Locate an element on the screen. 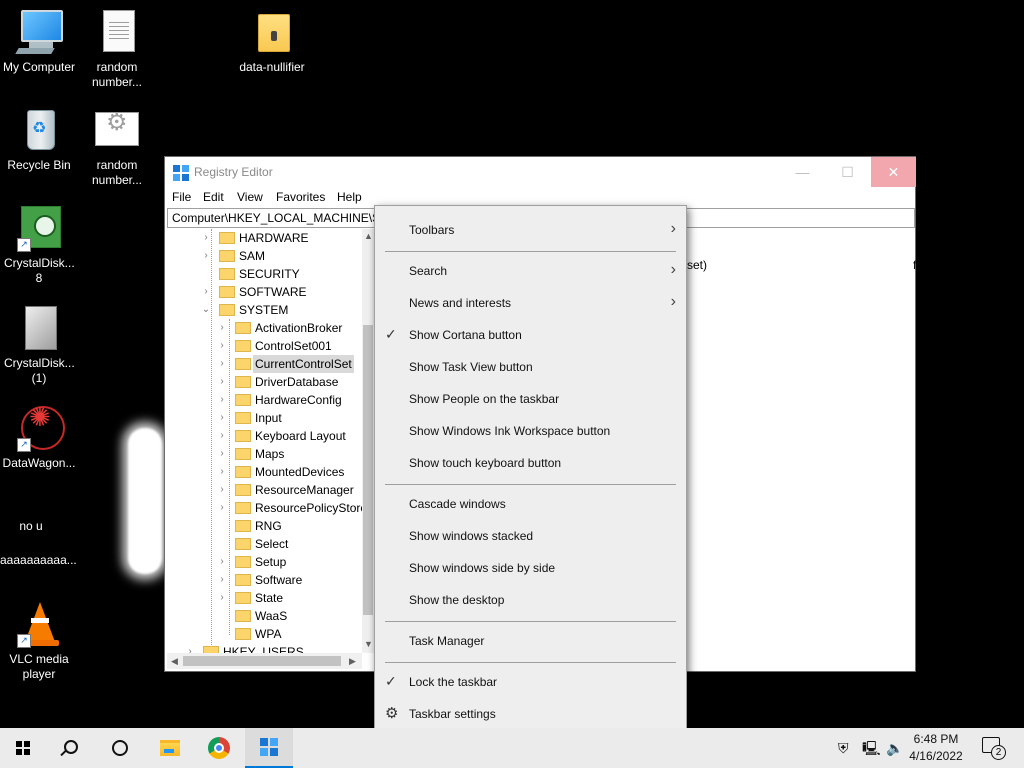 This screenshot has width=1024, height=768. menu-item-show-touch-keyboard-button: Show touch keyboard button is located at coordinates (530, 463).